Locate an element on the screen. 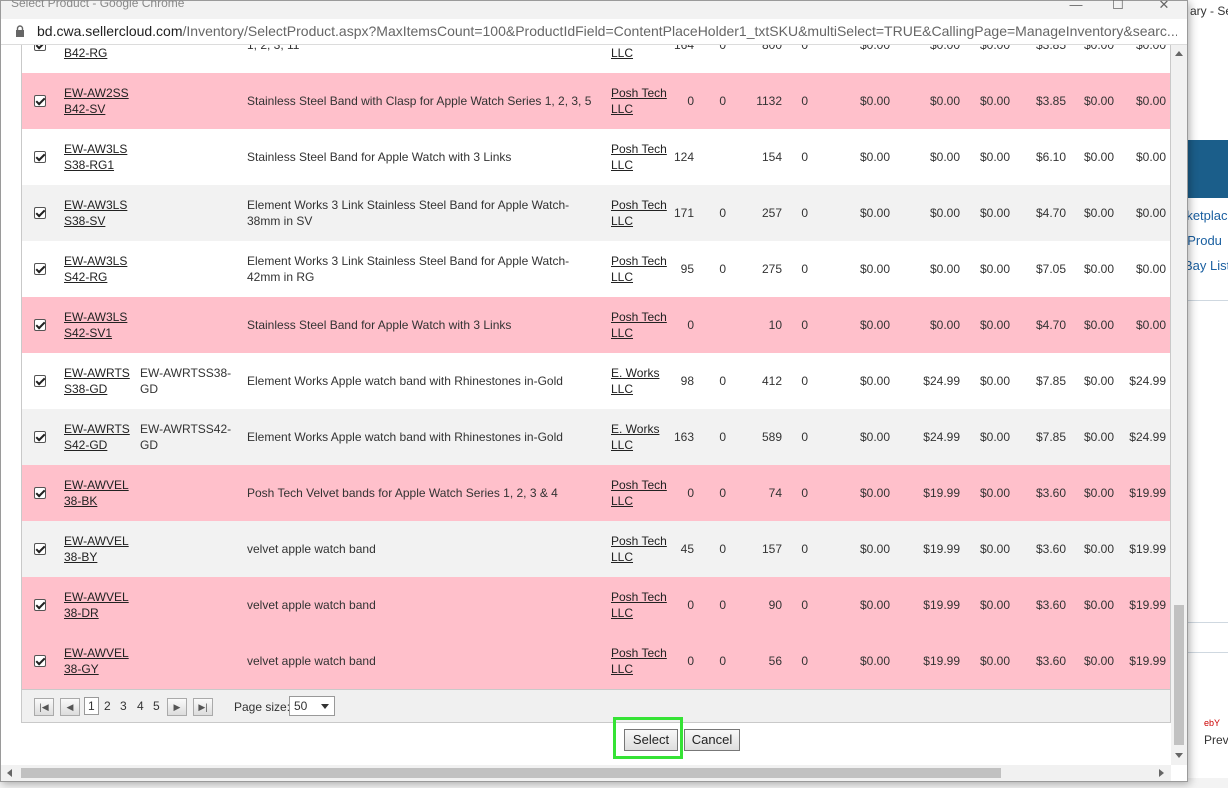 The width and height of the screenshot is (1228, 788). page-link-3: 3 is located at coordinates (123, 706).